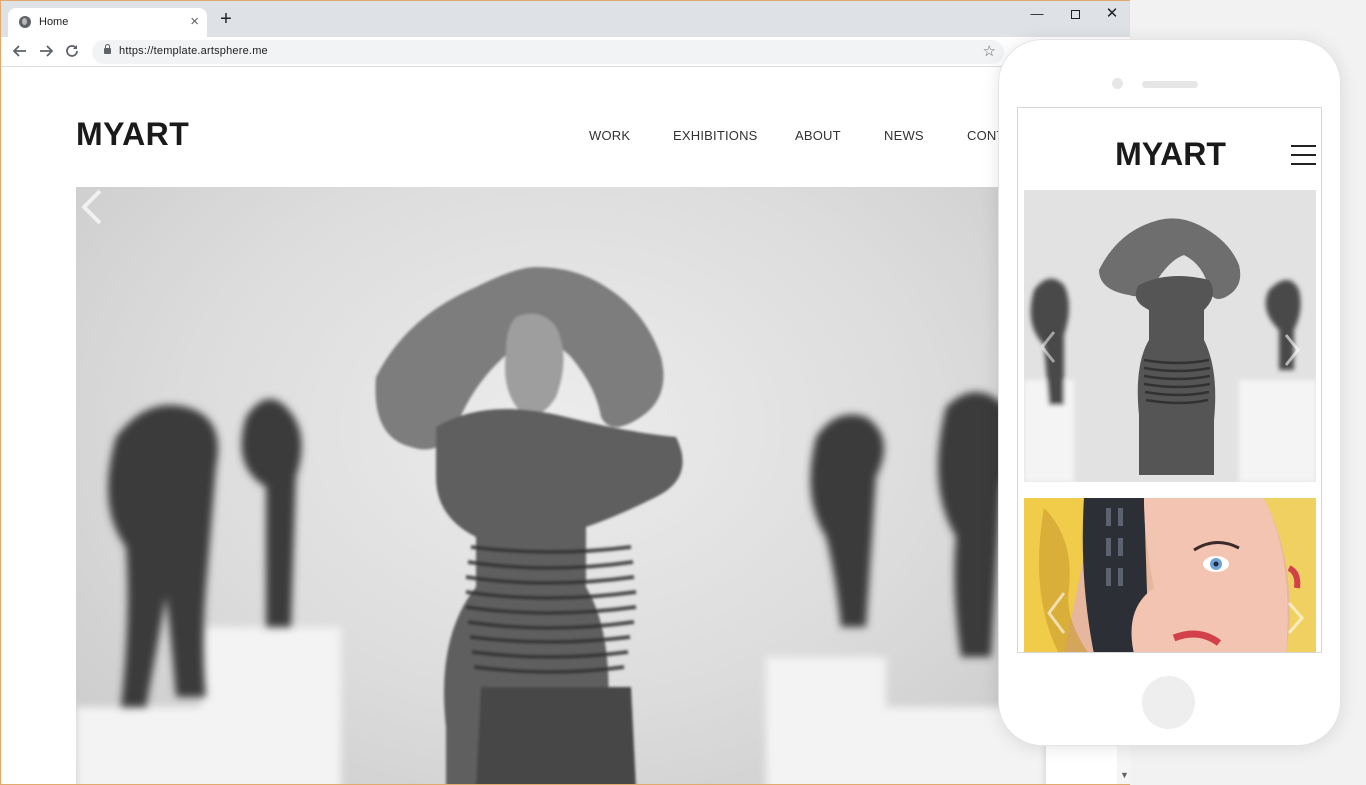 The height and width of the screenshot is (785, 1366). What do you see at coordinates (1303, 155) in the screenshot?
I see `hamburger-icon` at bounding box center [1303, 155].